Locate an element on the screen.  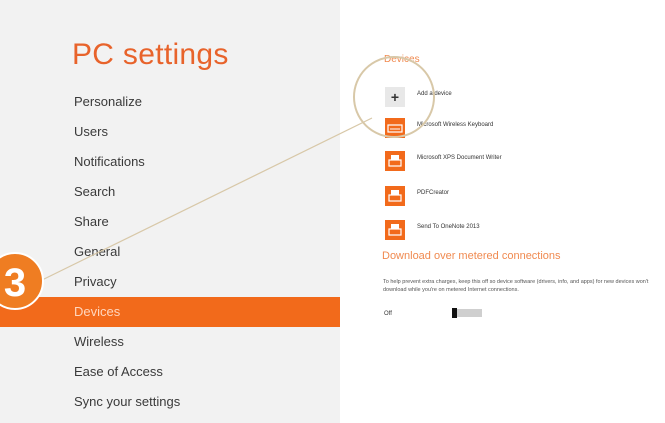
device-item-onenote: Send To OneNote 2013 is located at coordinates (515, 231).